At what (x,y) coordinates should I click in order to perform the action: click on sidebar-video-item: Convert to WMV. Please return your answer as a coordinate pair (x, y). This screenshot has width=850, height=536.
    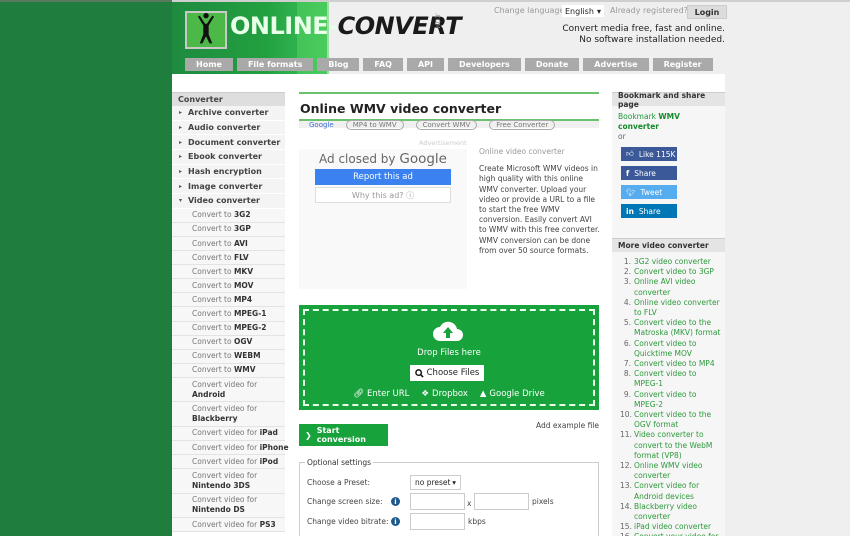
    Looking at the image, I should click on (228, 370).